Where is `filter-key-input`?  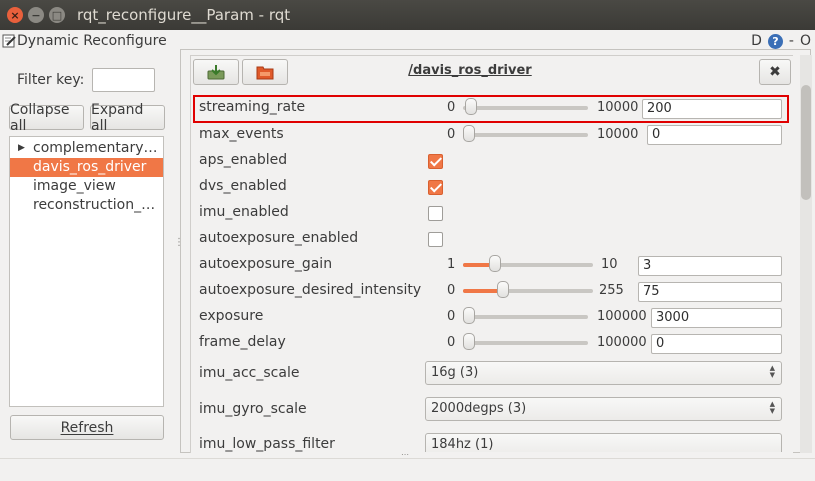 filter-key-input is located at coordinates (123, 80).